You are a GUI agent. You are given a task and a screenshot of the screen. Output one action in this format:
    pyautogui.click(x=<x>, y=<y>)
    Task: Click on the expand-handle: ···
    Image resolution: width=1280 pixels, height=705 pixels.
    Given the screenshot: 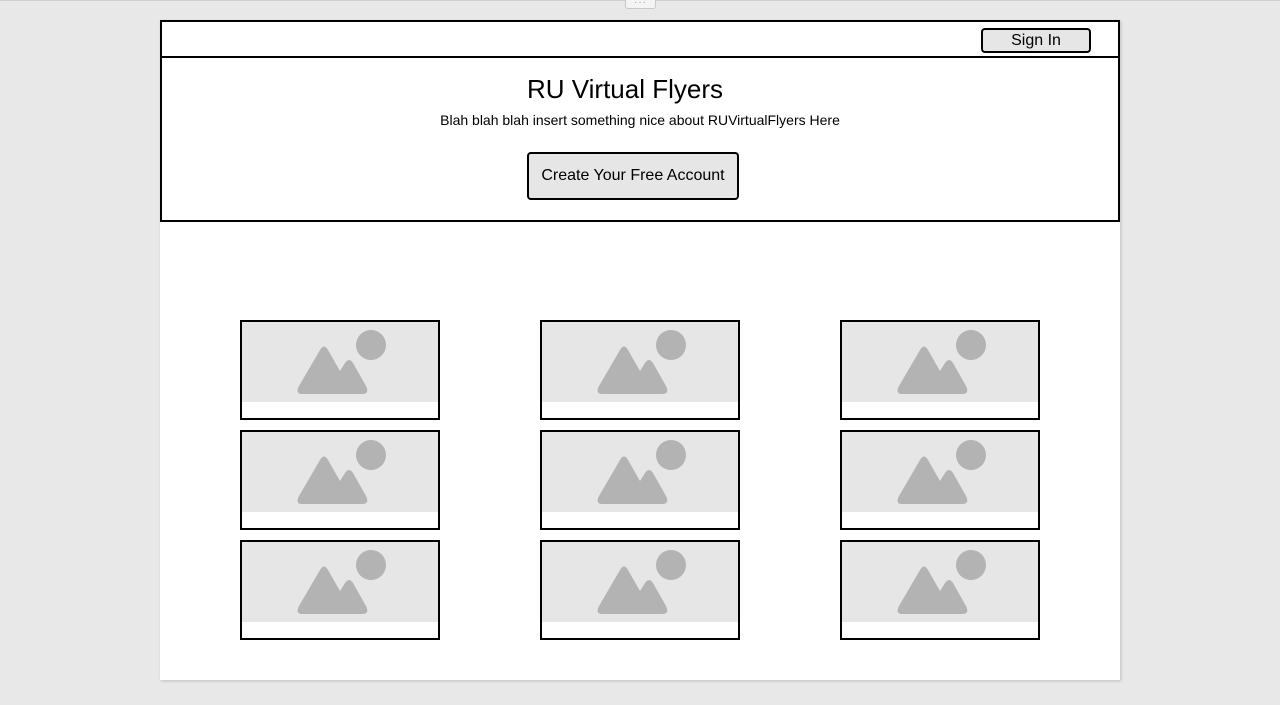 What is the action you would take?
    pyautogui.click(x=640, y=4)
    